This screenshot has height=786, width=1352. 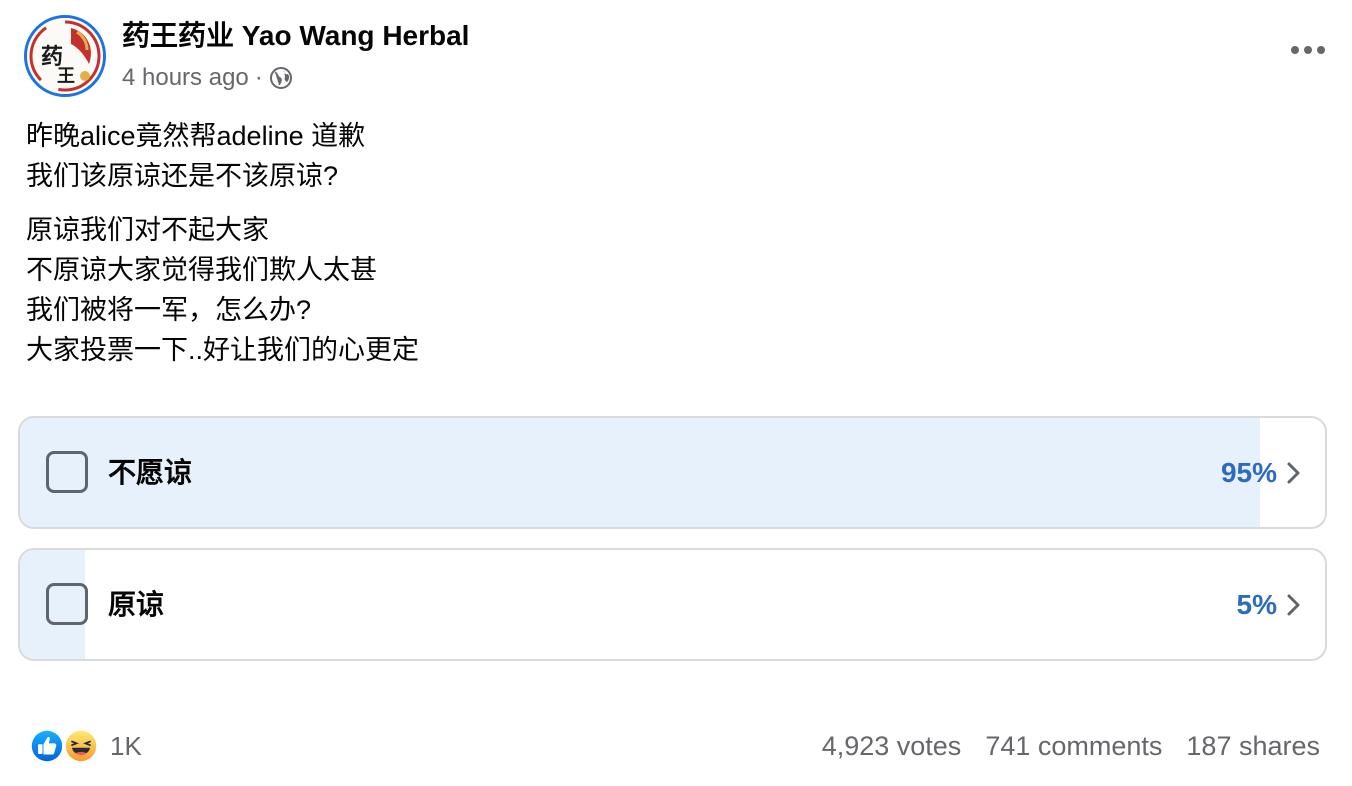 I want to click on post-line: 昨晚alice竟然帮adeline 道歉, so click(x=196, y=136).